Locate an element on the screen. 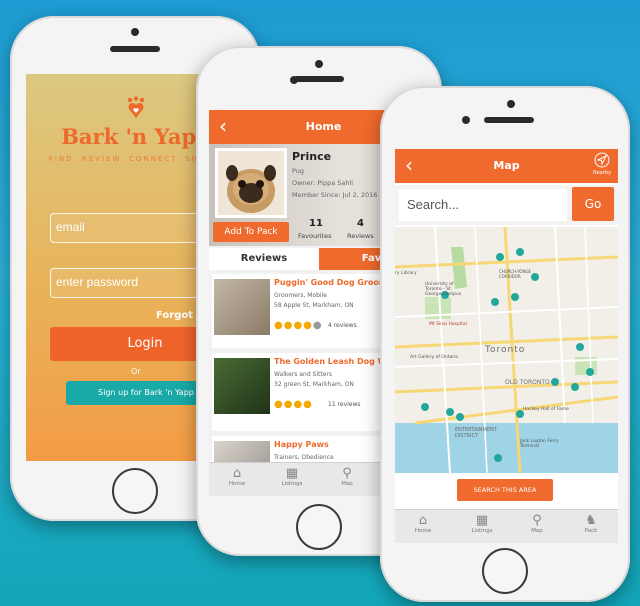 This screenshot has width=640, height=606. tab-reviews: Reviews is located at coordinates (264, 259).